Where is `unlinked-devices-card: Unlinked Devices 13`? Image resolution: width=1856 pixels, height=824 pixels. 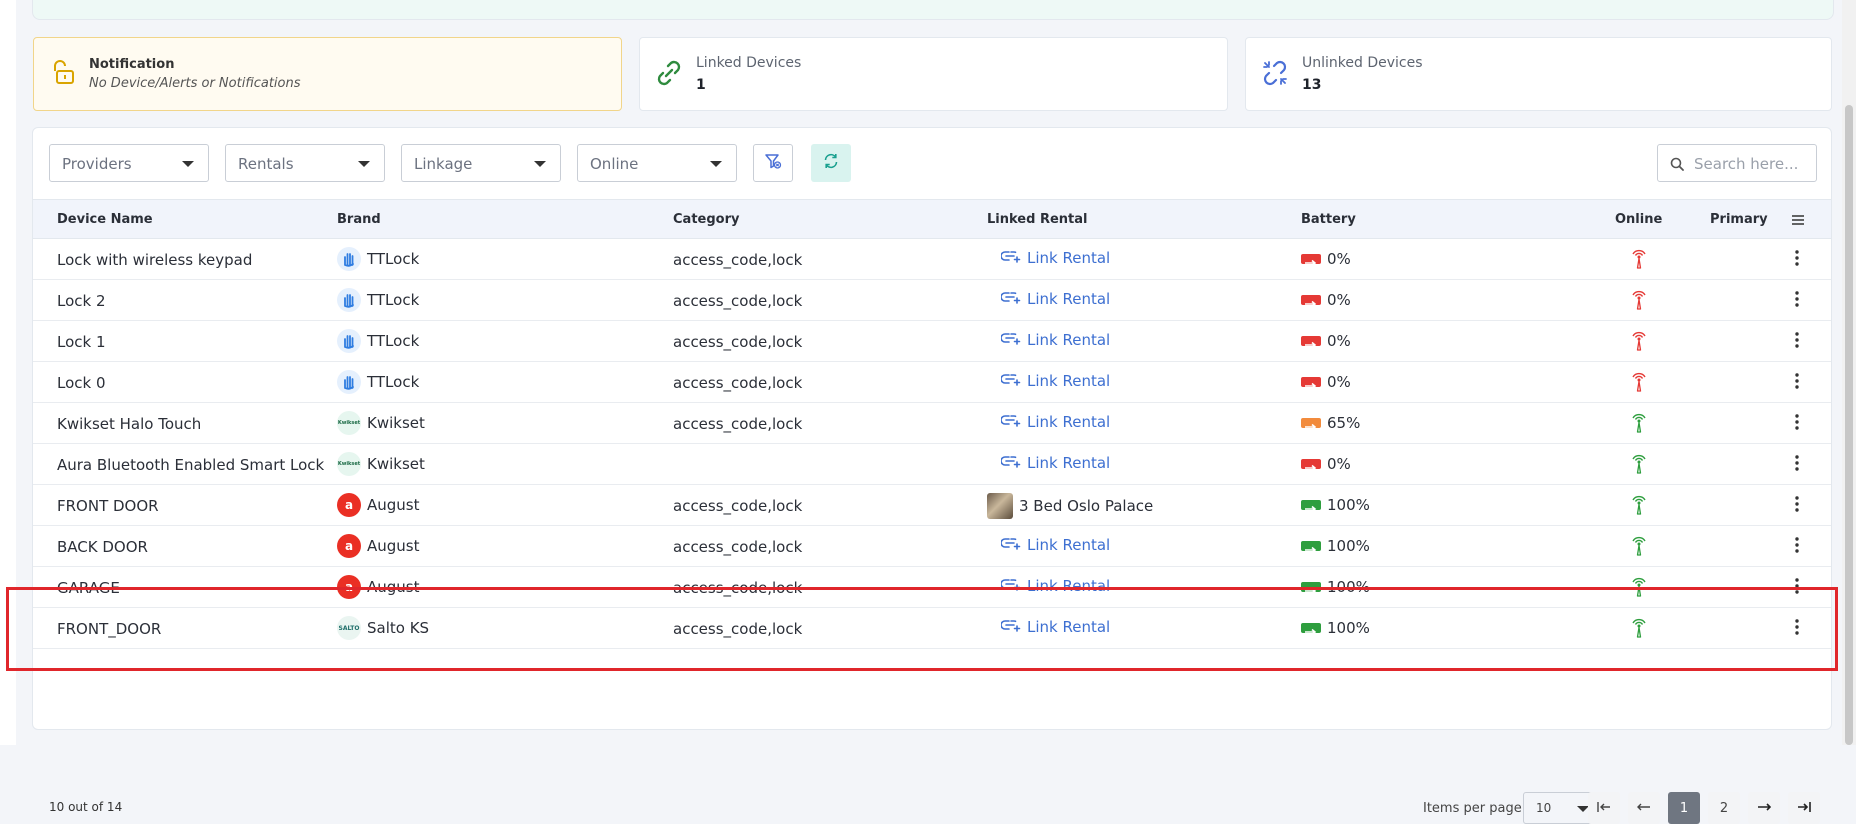 unlinked-devices-card: Unlinked Devices 13 is located at coordinates (1538, 74).